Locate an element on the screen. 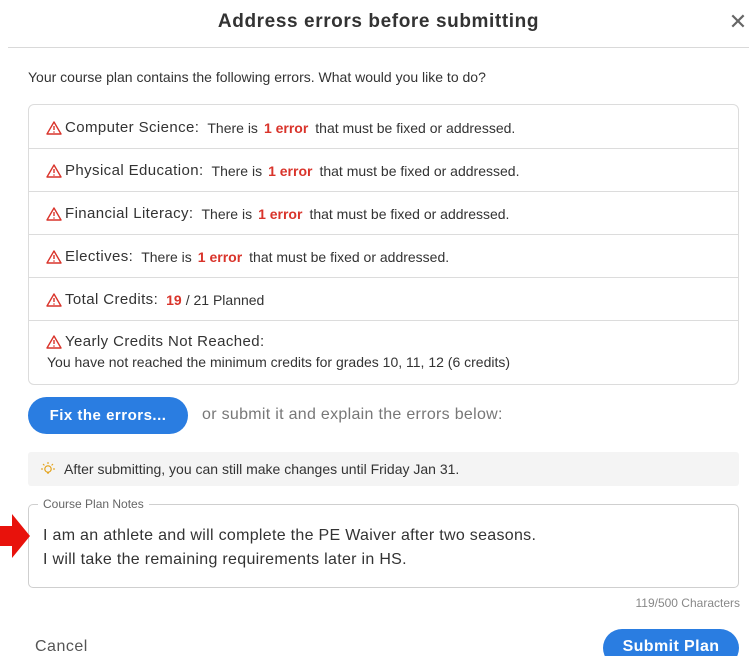 This screenshot has height=656, width=749. dialog-header: Address errors before submitting ✕ is located at coordinates (378, 24).